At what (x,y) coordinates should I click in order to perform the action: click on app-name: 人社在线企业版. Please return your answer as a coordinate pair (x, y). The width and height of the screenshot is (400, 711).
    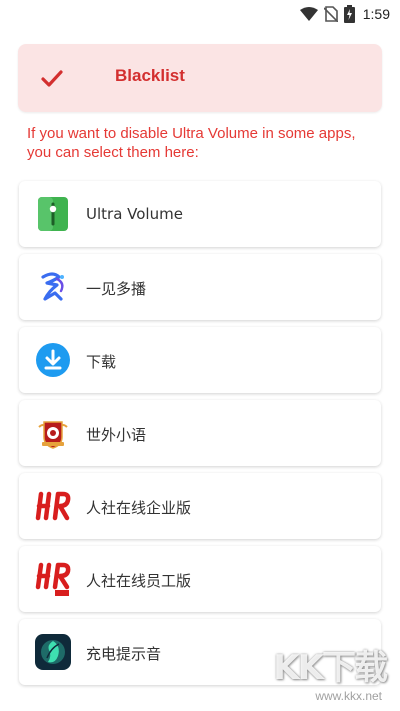
    Looking at the image, I should click on (139, 508).